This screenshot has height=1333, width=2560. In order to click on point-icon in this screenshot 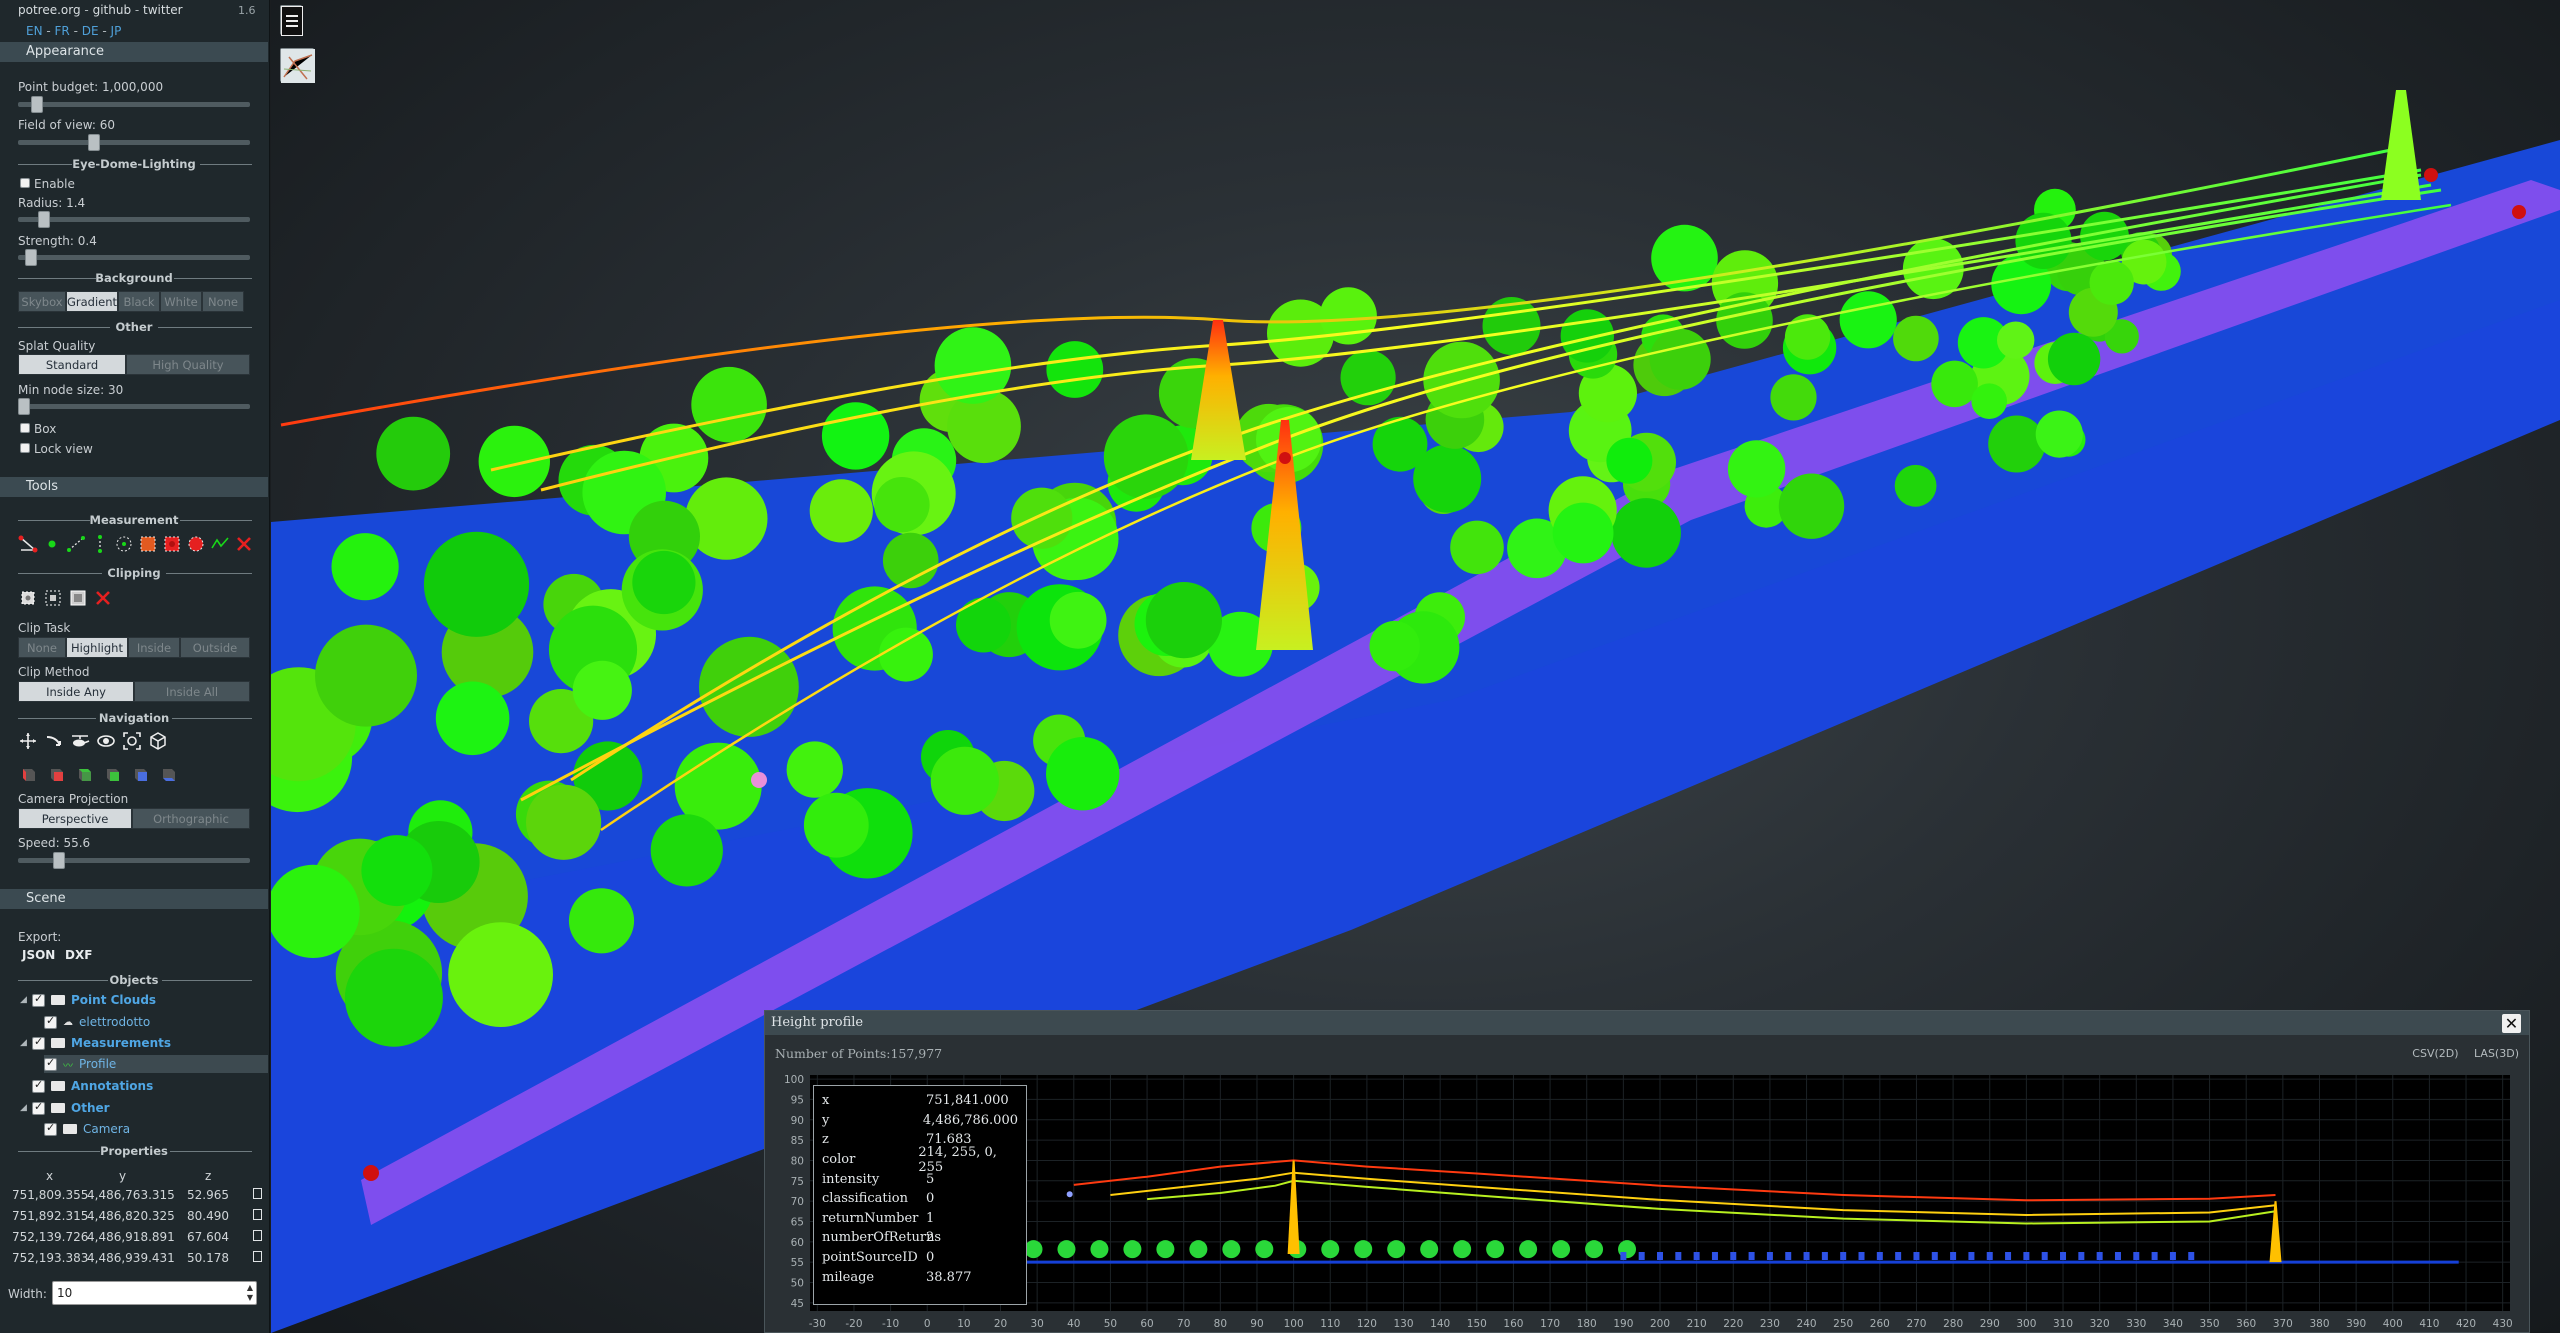, I will do `click(52, 544)`.